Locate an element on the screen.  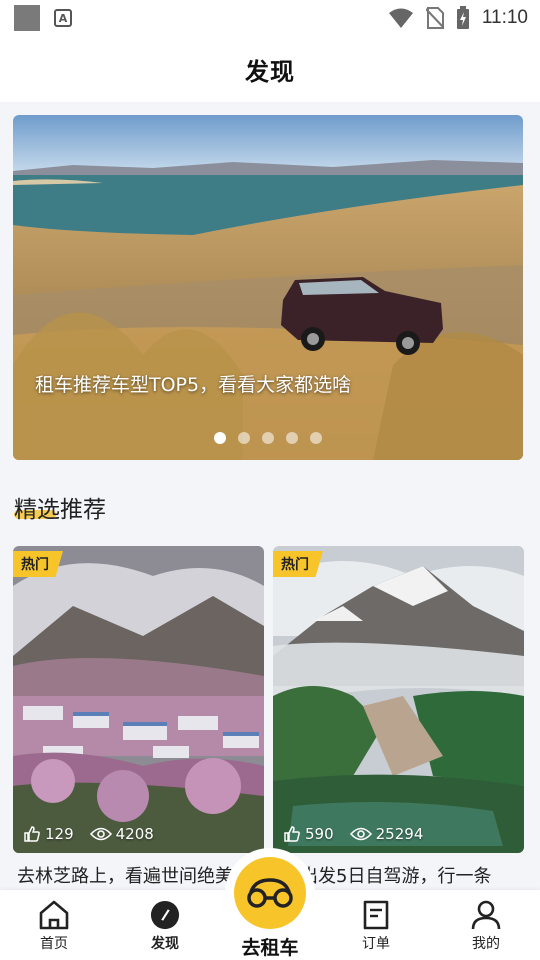
view-count: 25294 is located at coordinates (399, 834).